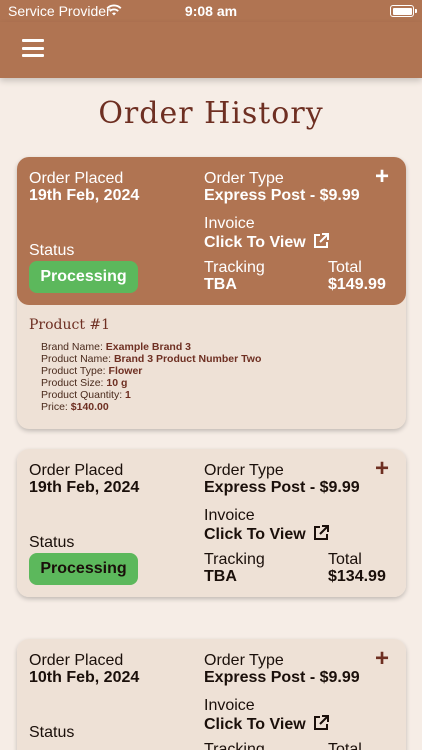 The width and height of the screenshot is (422, 750). What do you see at coordinates (117, 383) in the screenshot?
I see `detail-product-size-value: 10 g` at bounding box center [117, 383].